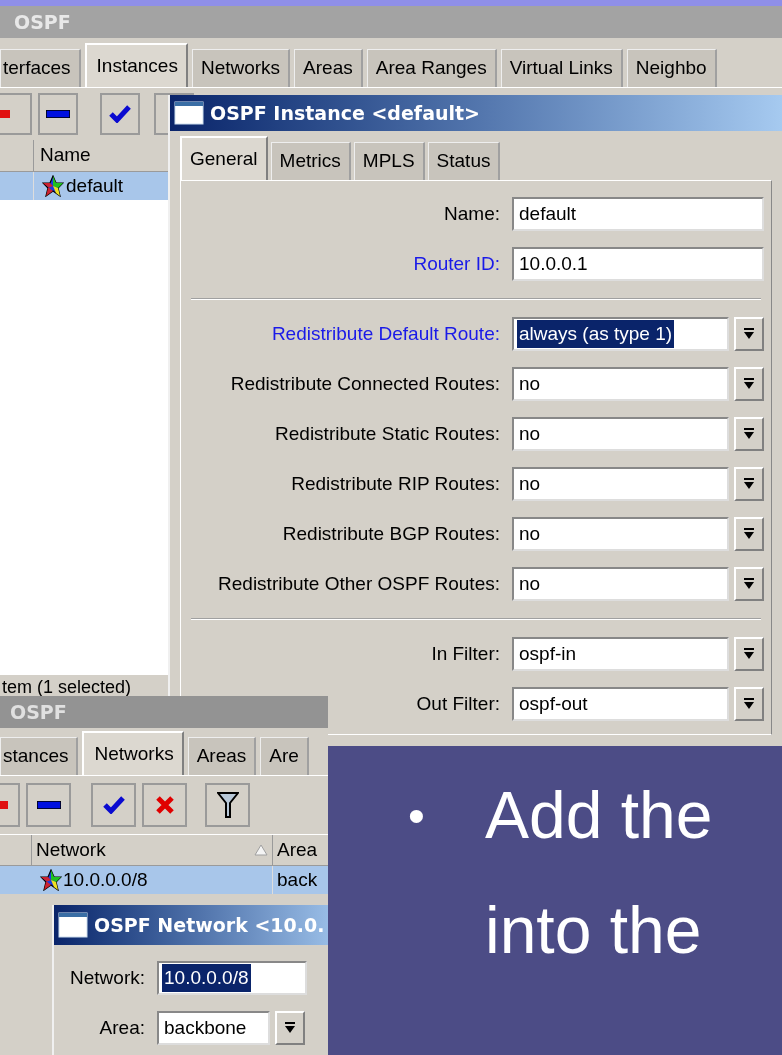 This screenshot has width=782, height=1055. What do you see at coordinates (224, 158) in the screenshot?
I see `tab: General` at bounding box center [224, 158].